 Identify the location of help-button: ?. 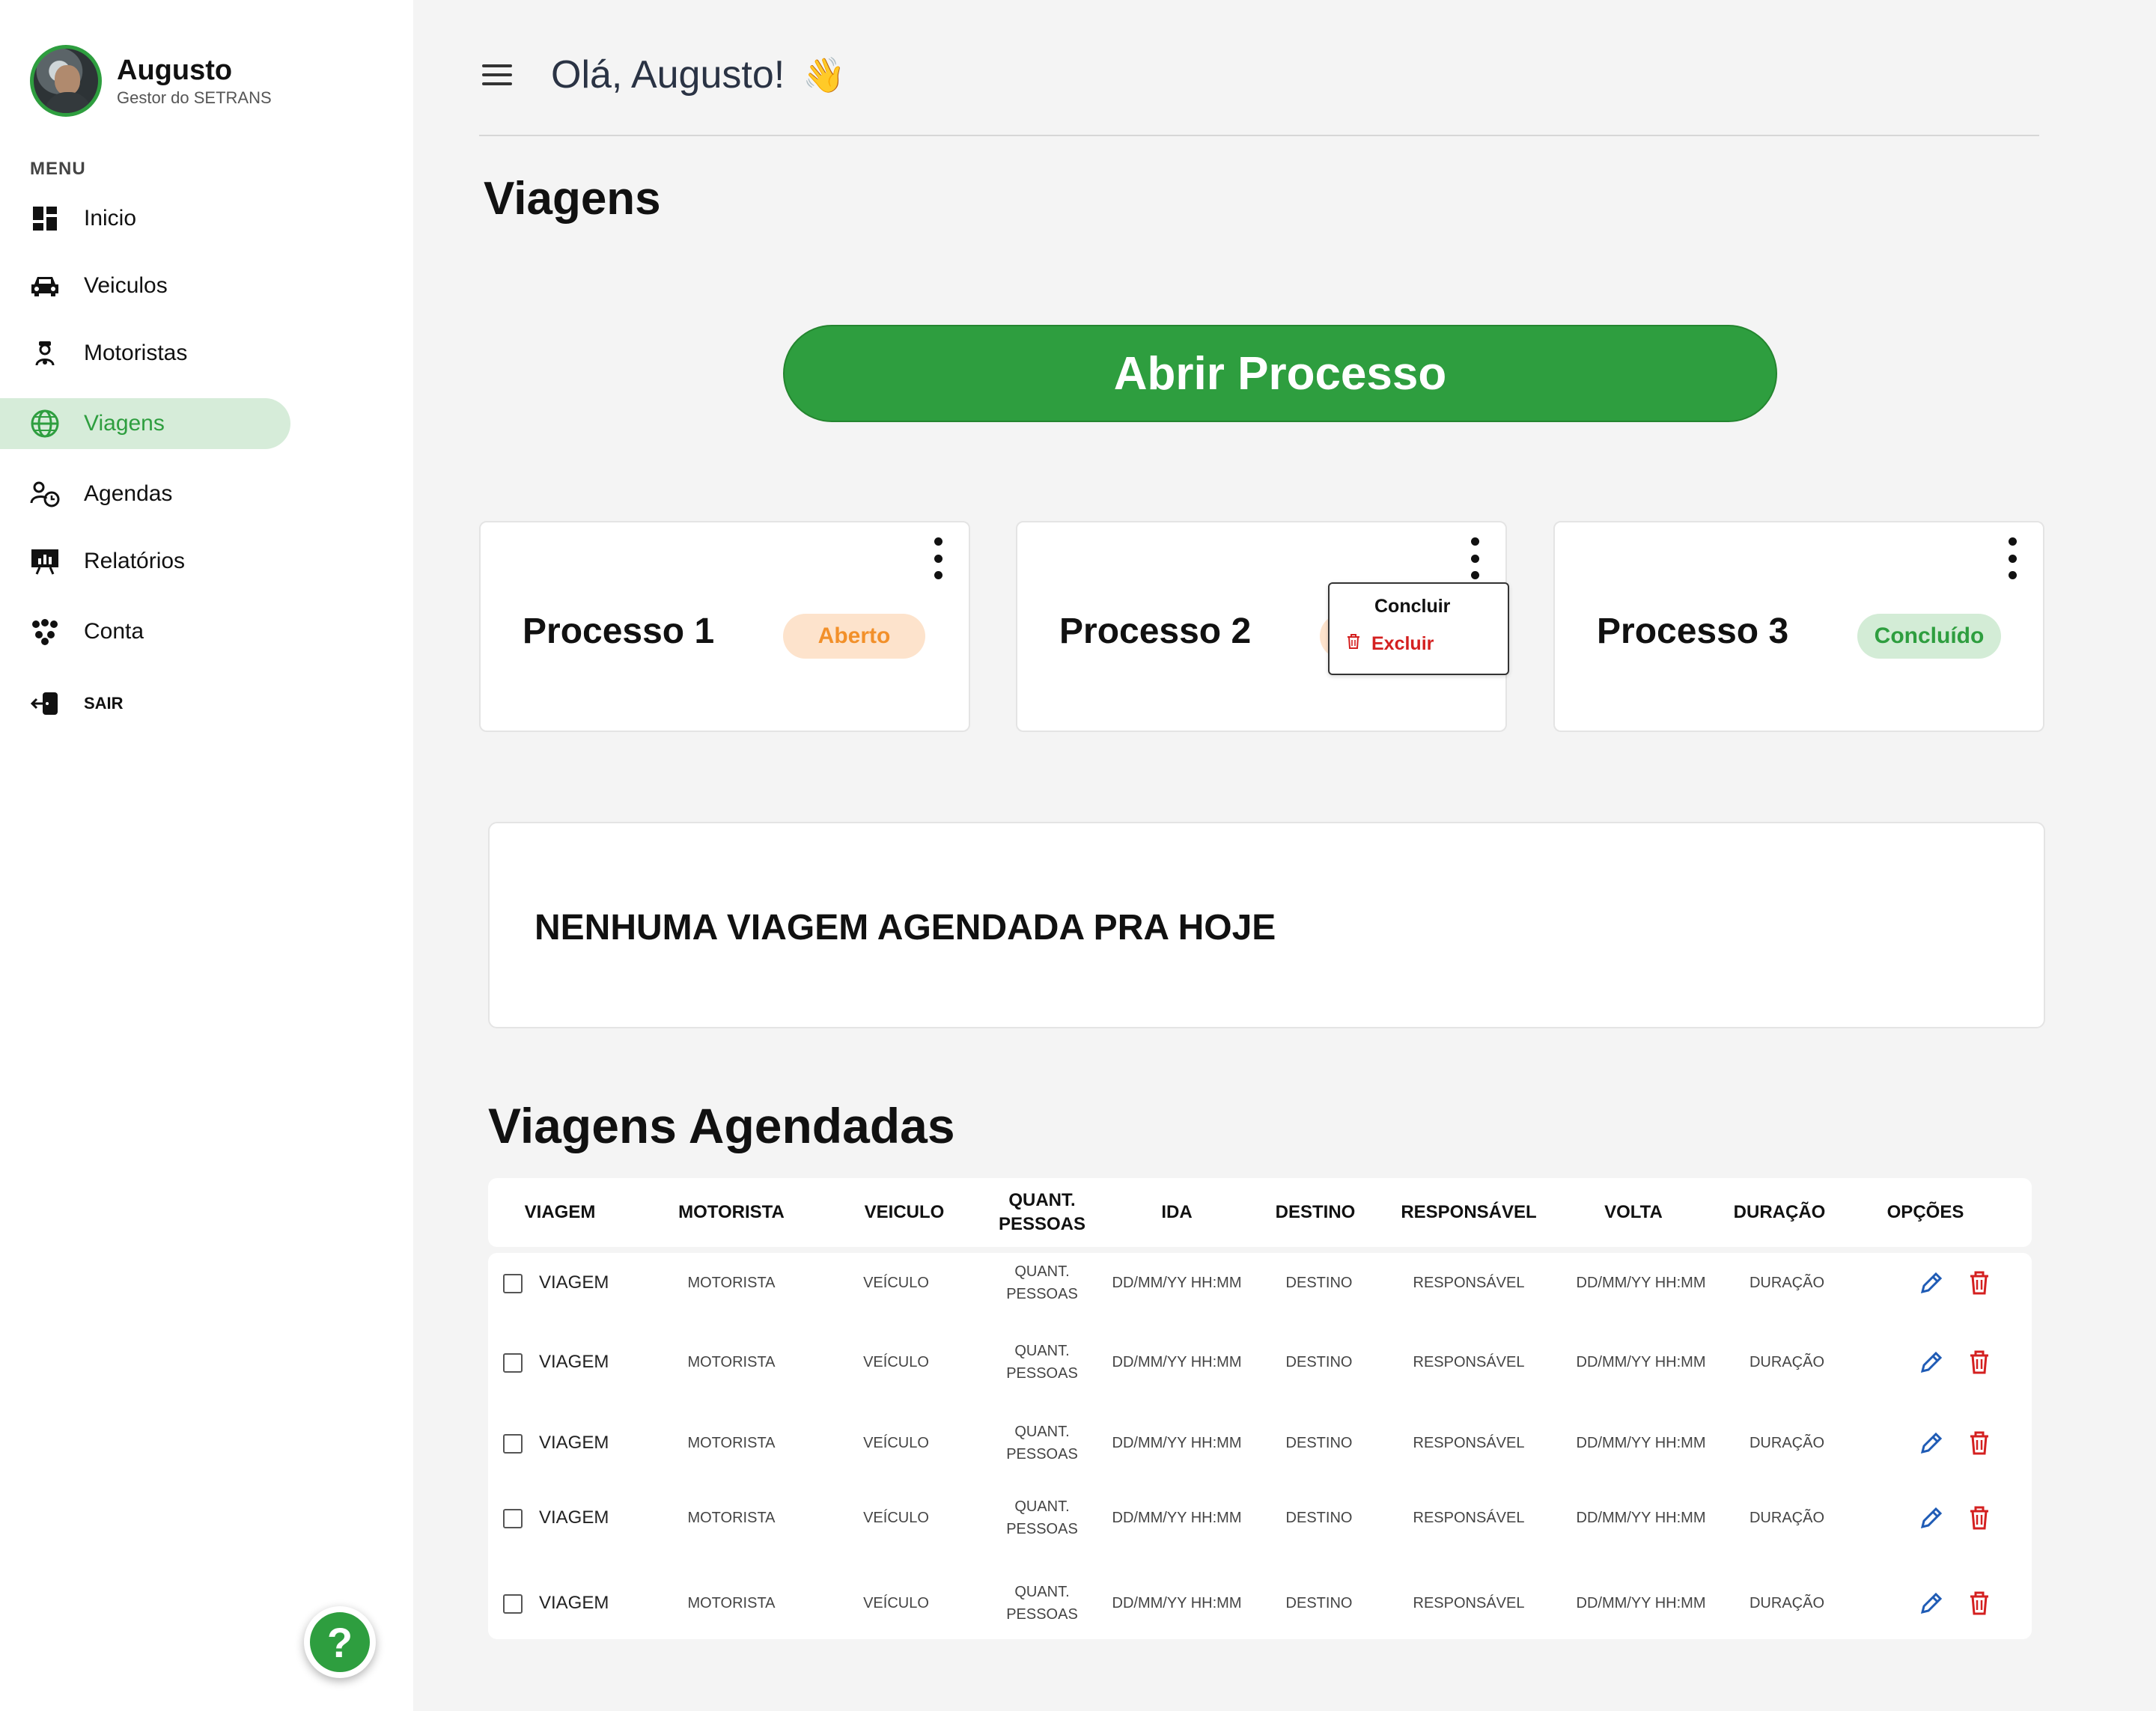
(340, 1642).